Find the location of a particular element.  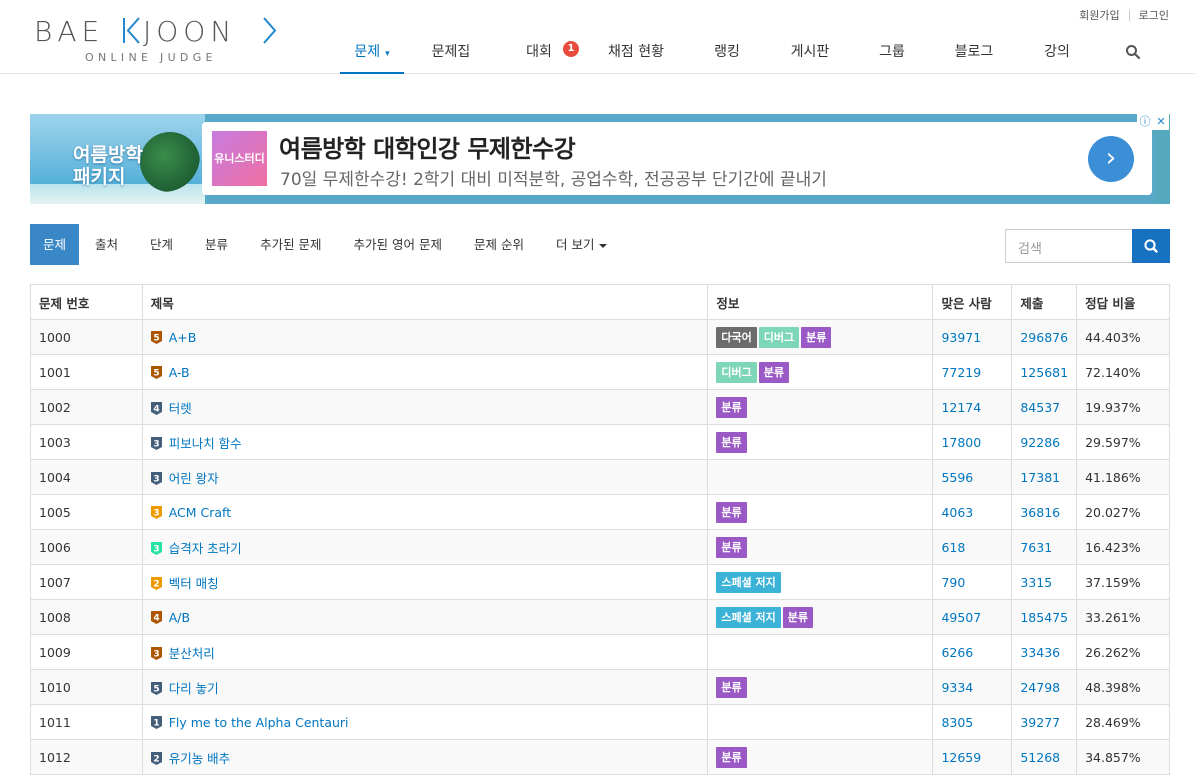

problem-info-cell: 분류 is located at coordinates (820, 547).